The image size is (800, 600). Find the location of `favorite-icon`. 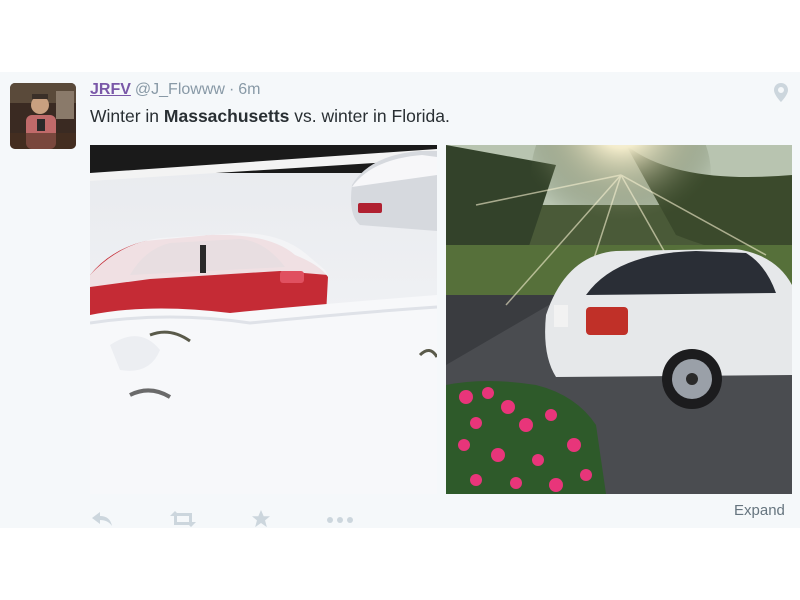

favorite-icon is located at coordinates (261, 519).